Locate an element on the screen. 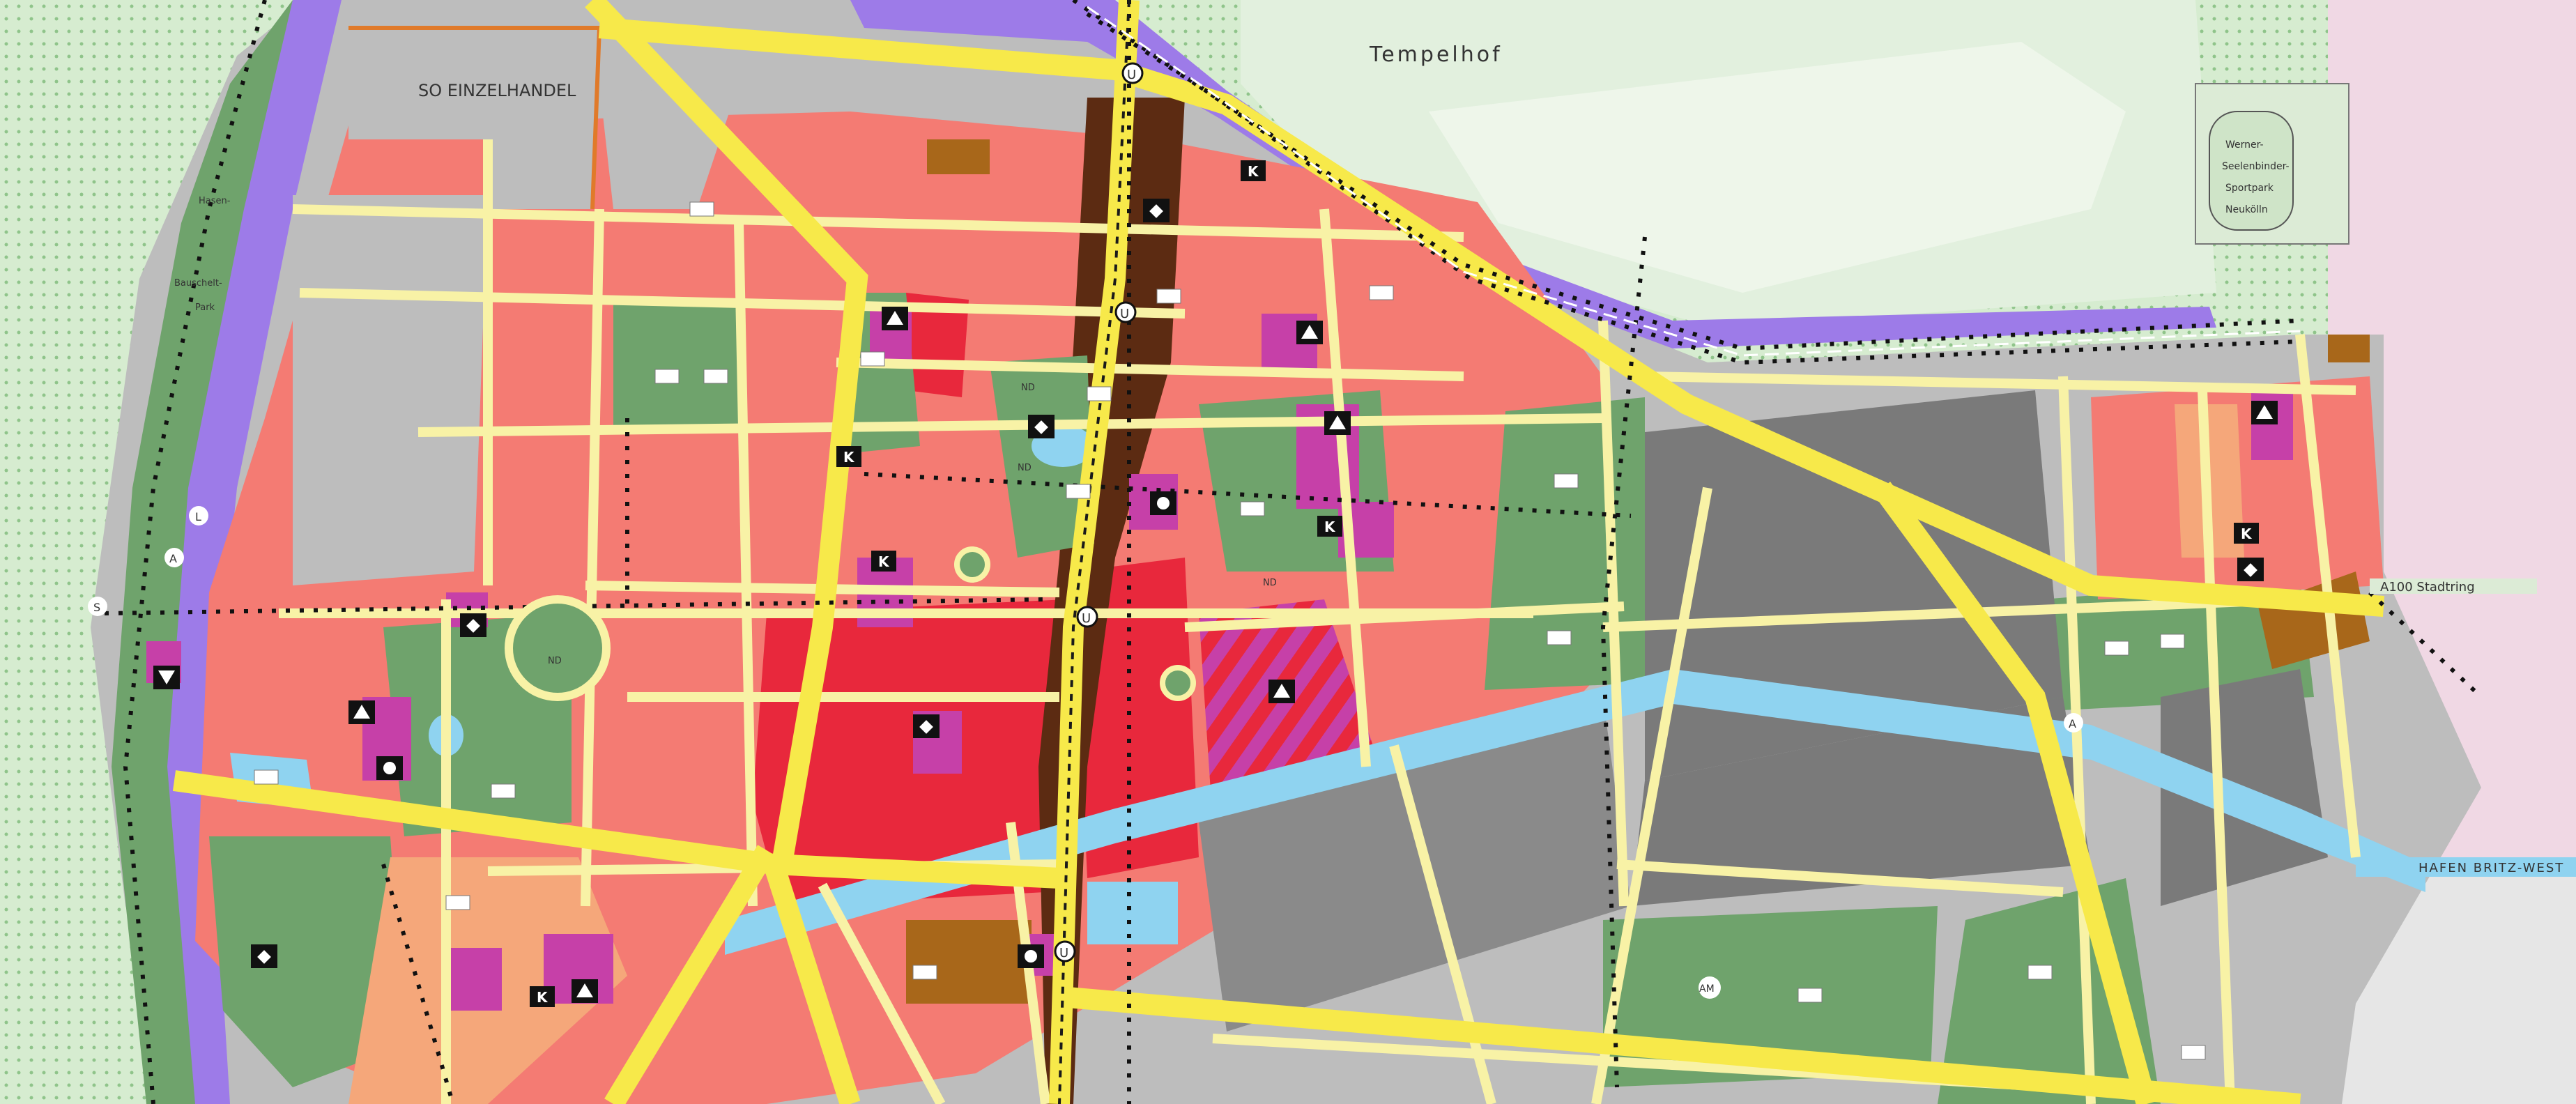  district-label: Tempelhof is located at coordinates (1436, 55).